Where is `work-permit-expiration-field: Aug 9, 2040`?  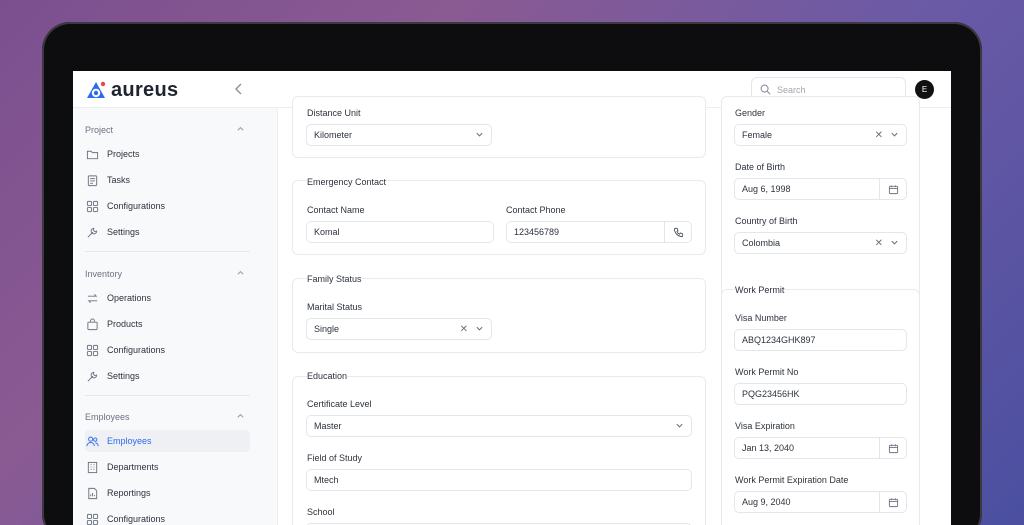 work-permit-expiration-field: Aug 9, 2040 is located at coordinates (820, 502).